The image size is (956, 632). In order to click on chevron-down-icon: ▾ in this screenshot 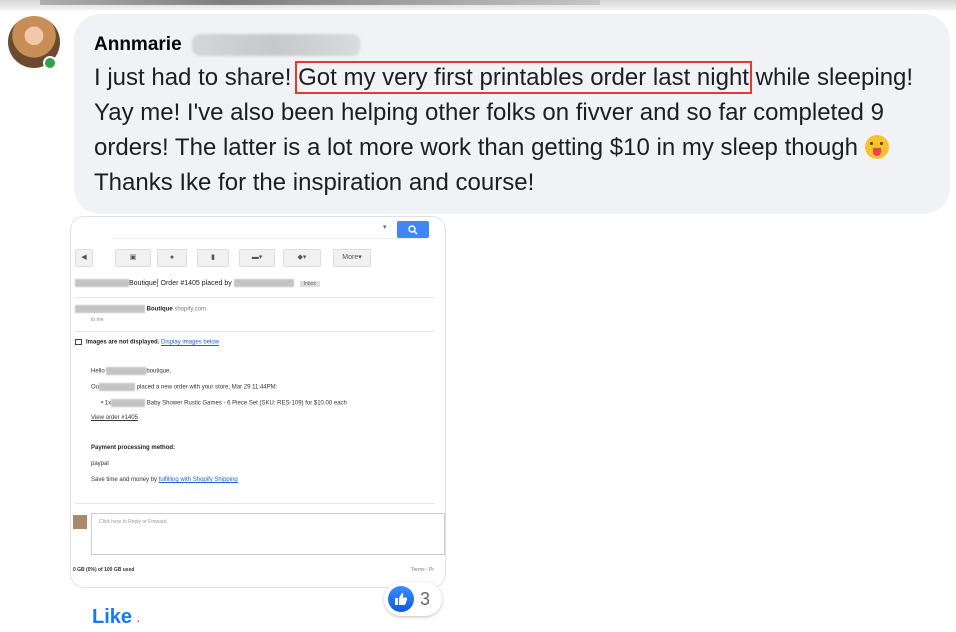, I will do `click(385, 227)`.